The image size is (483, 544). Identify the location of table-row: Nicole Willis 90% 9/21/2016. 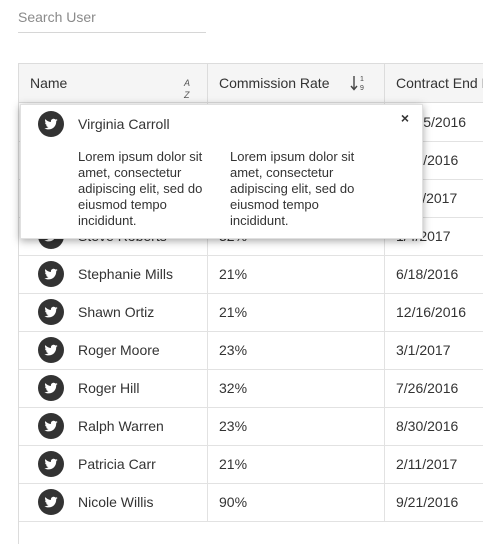
(251, 502).